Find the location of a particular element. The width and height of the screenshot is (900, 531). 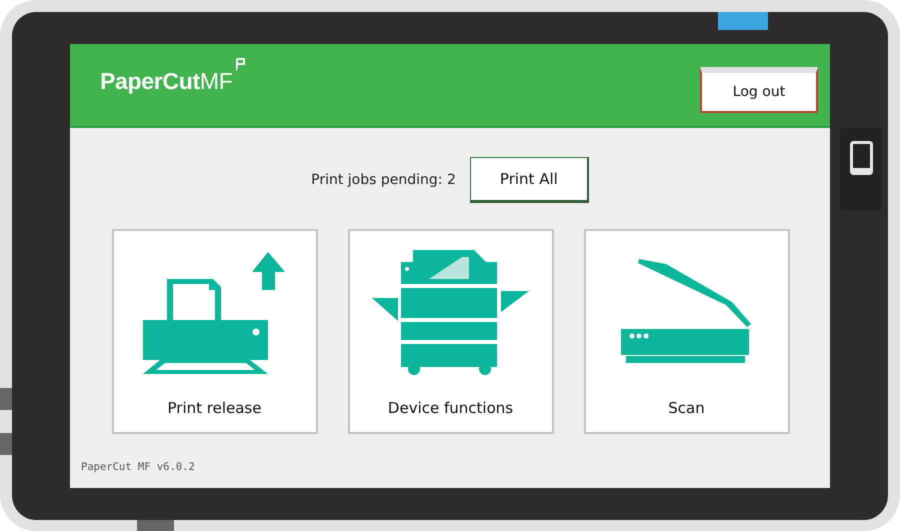

version-label: PaperCut MF v6.0.2 is located at coordinates (138, 467).